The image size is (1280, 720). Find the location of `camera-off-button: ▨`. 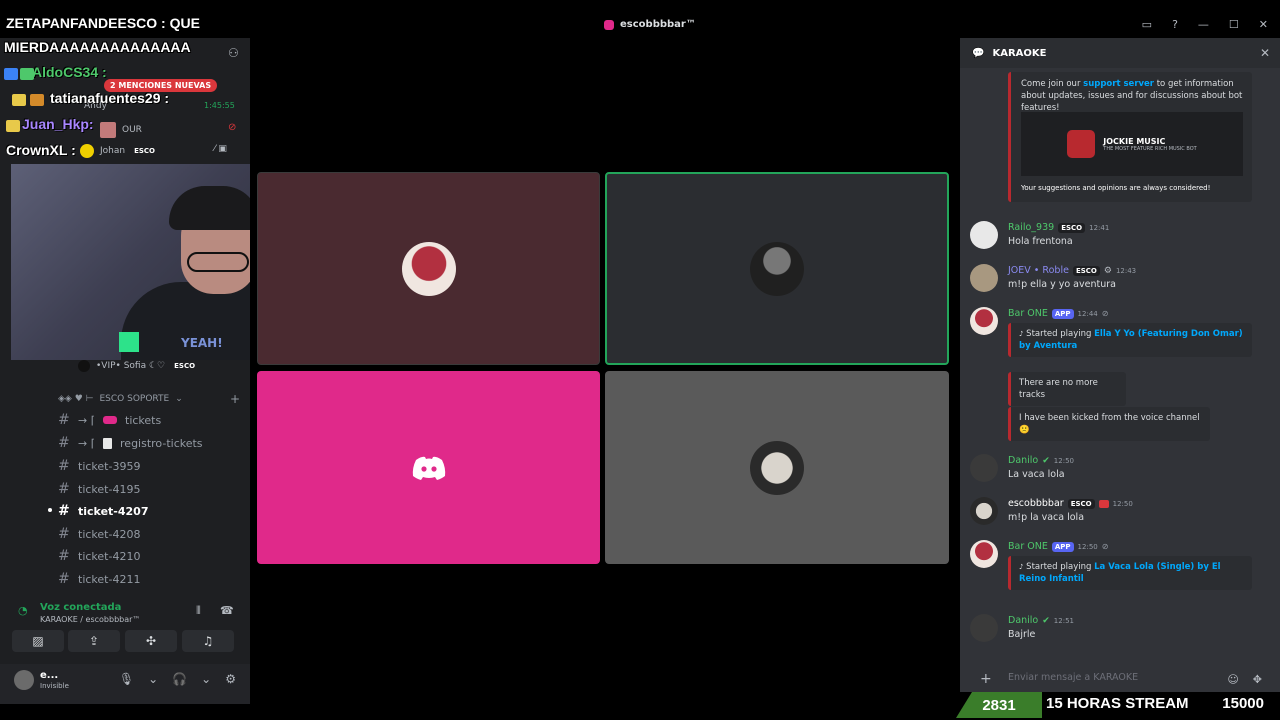

camera-off-button: ▨ is located at coordinates (38, 641).